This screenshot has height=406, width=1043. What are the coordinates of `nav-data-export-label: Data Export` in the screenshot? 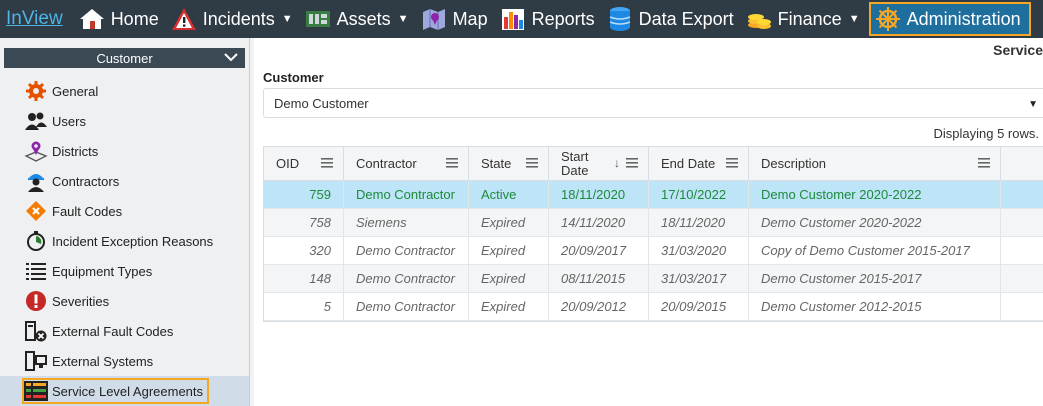 It's located at (686, 18).